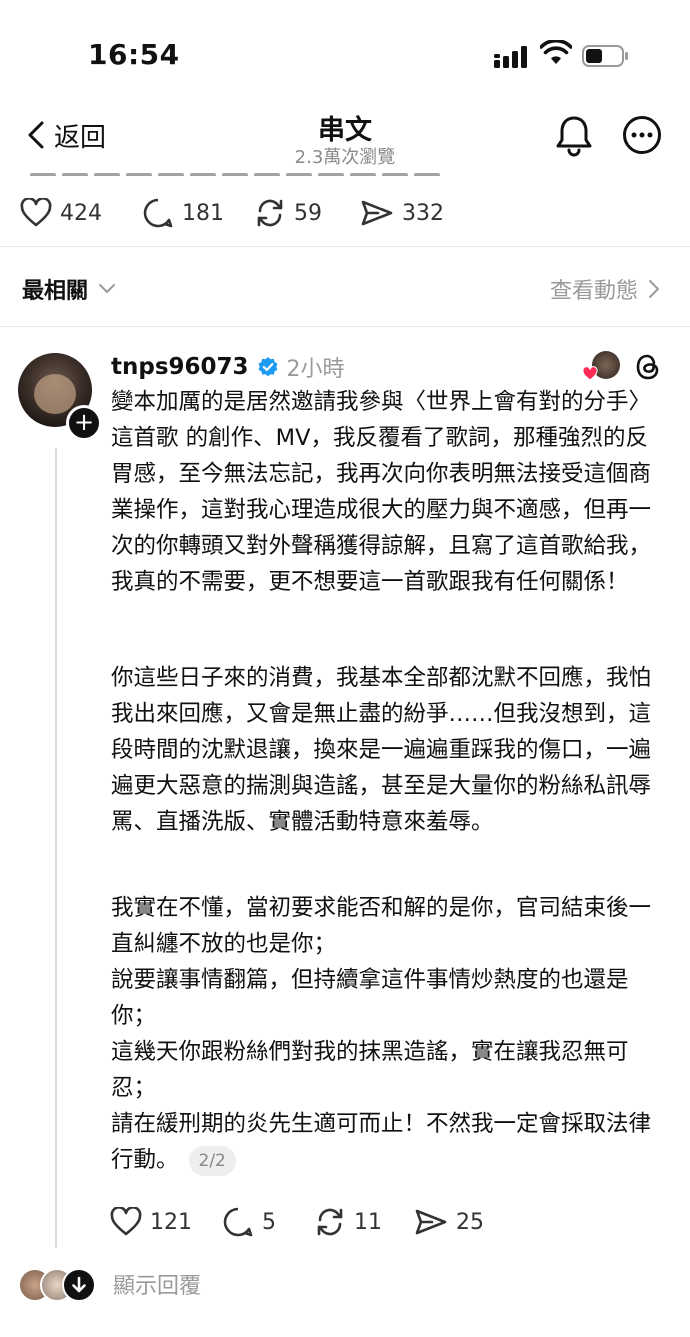  Describe the element at coordinates (642, 135) in the screenshot. I see `more-icon` at that location.